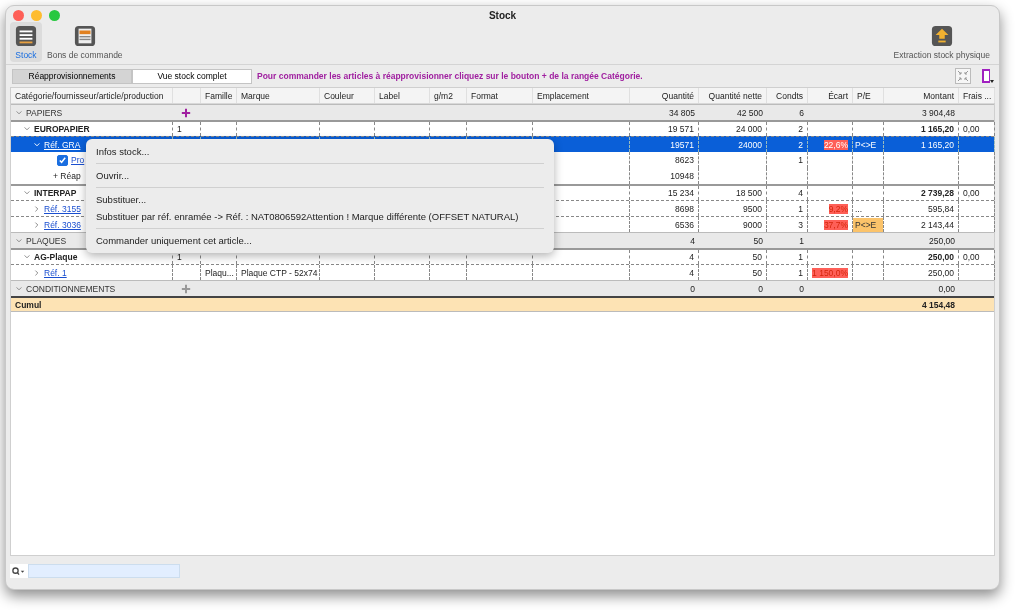  What do you see at coordinates (54, 15) in the screenshot?
I see `zoom-button` at bounding box center [54, 15].